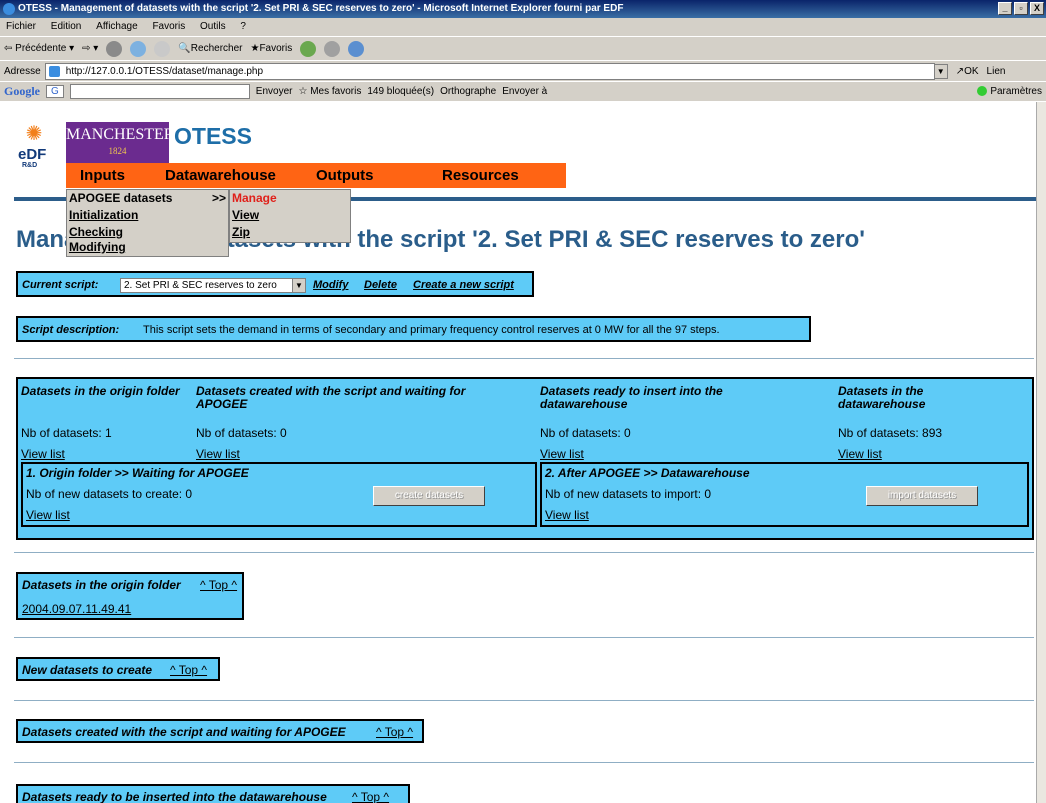 The height and width of the screenshot is (803, 1046). Describe the element at coordinates (100, 391) in the screenshot. I see `summary-origin-title: Datasets in the origin folder` at that location.